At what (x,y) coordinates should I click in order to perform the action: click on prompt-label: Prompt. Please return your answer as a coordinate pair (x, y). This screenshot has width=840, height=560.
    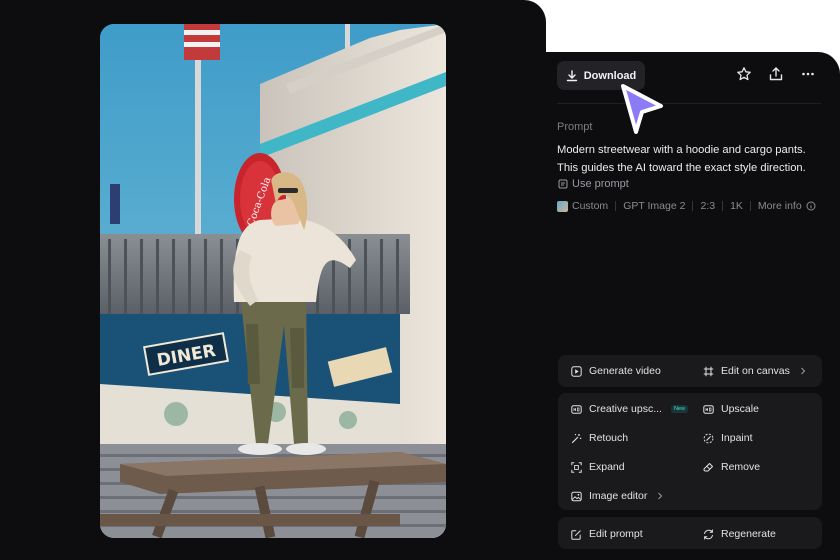
    Looking at the image, I should click on (575, 127).